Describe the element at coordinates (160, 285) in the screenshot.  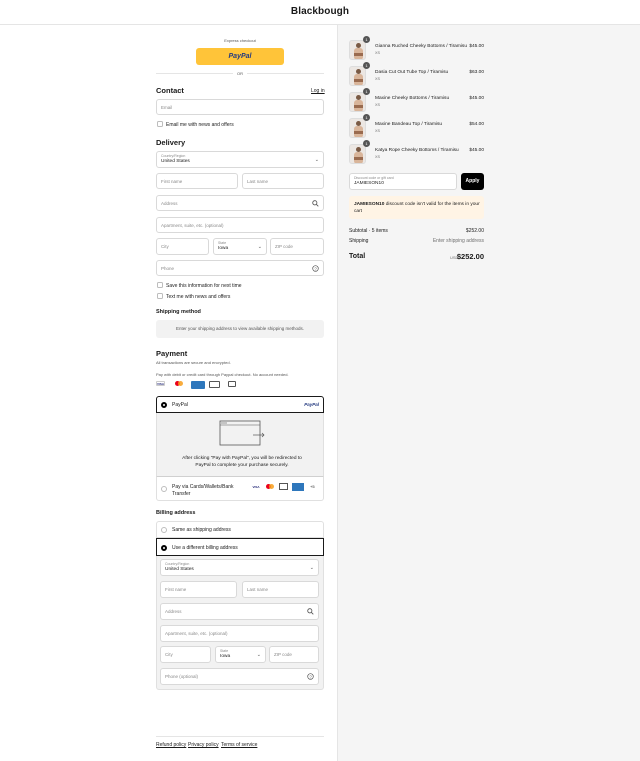
I see `save-info-checkbox` at that location.